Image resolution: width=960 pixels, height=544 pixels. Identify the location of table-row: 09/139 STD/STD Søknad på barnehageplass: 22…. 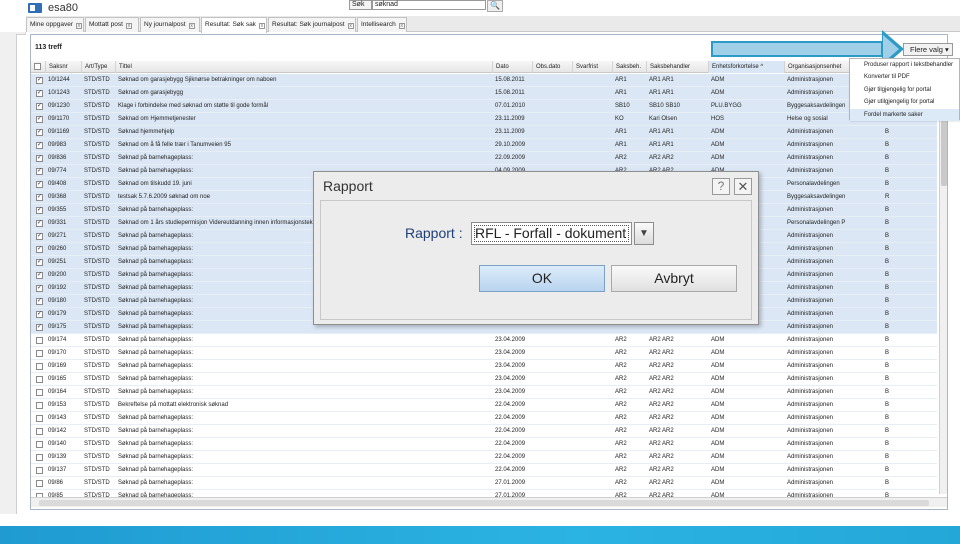
(484, 457).